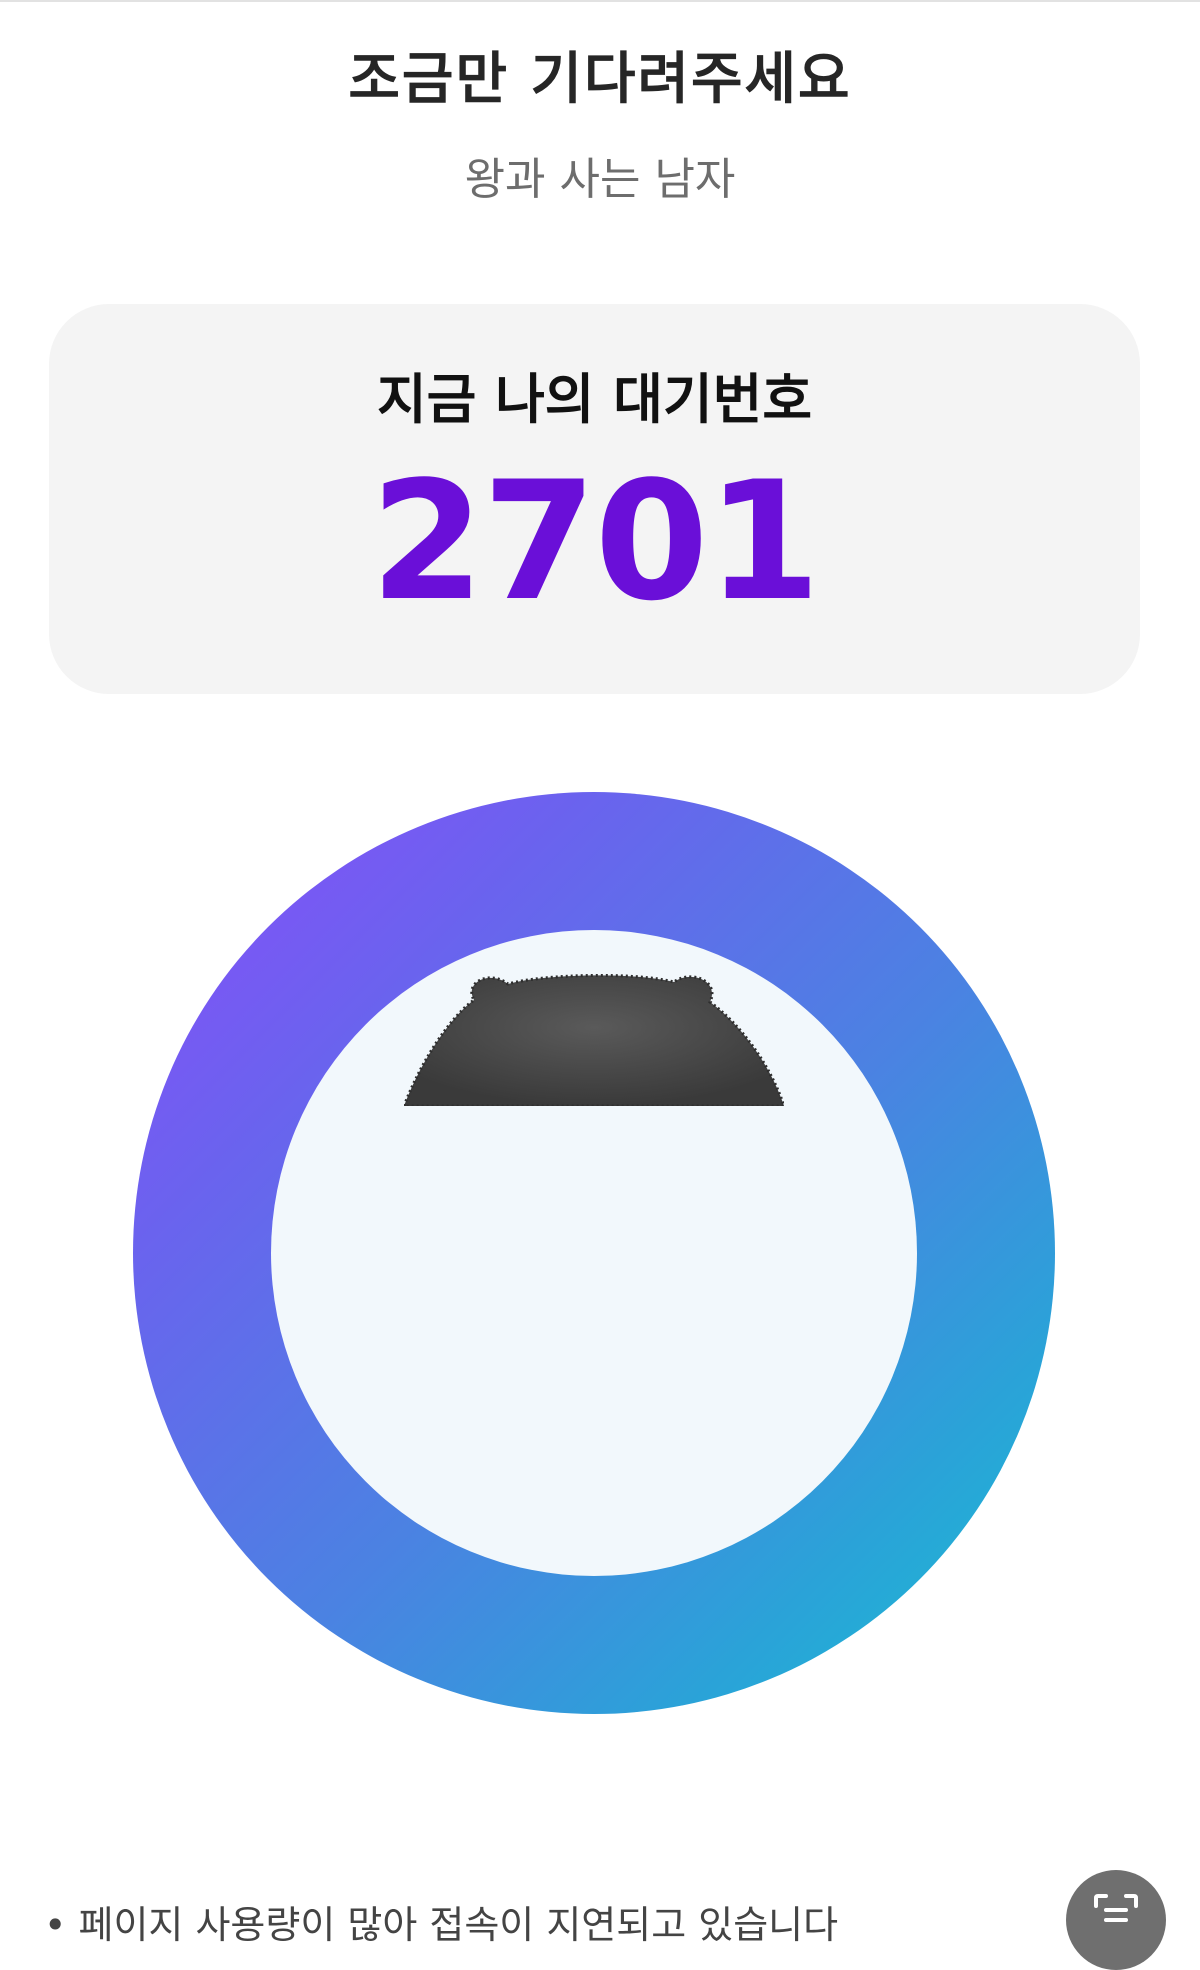 The height and width of the screenshot is (1970, 1200). I want to click on notice-text: • 페이지 사용량이 많아 접속이 지연되고 있습니다, so click(441, 1925).